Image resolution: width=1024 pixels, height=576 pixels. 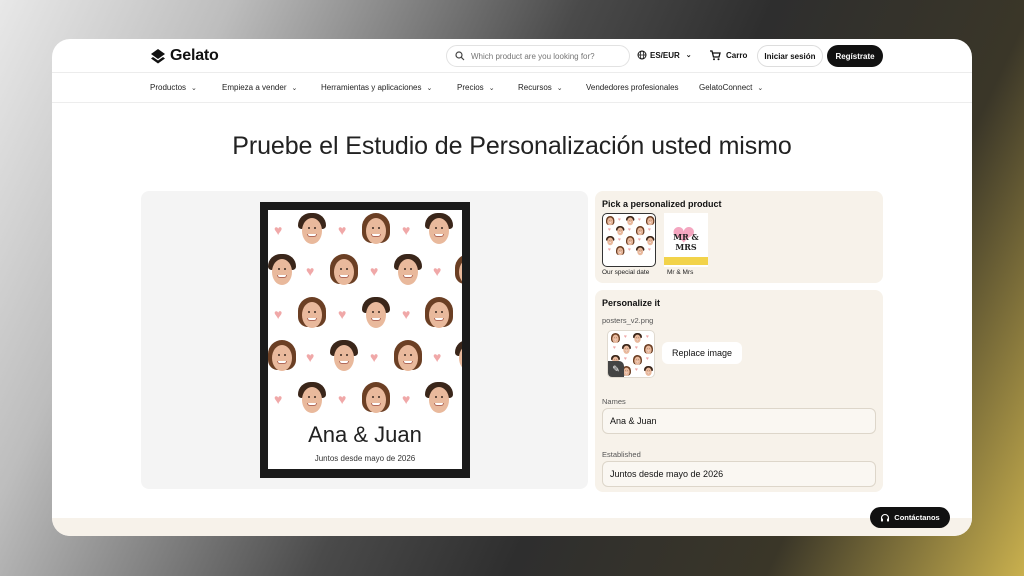 What do you see at coordinates (631, 354) in the screenshot?
I see `uploaded-image-thumb: ♥♥♥♥♥♥♥♥✎` at bounding box center [631, 354].